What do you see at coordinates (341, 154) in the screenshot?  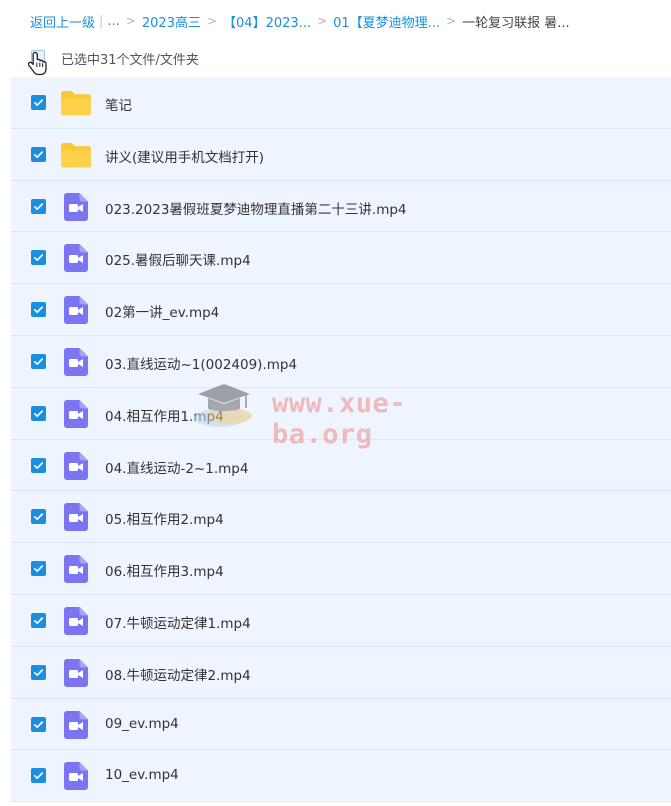 I see `file-row: 讲义(建议用手机文档打开)` at bounding box center [341, 154].